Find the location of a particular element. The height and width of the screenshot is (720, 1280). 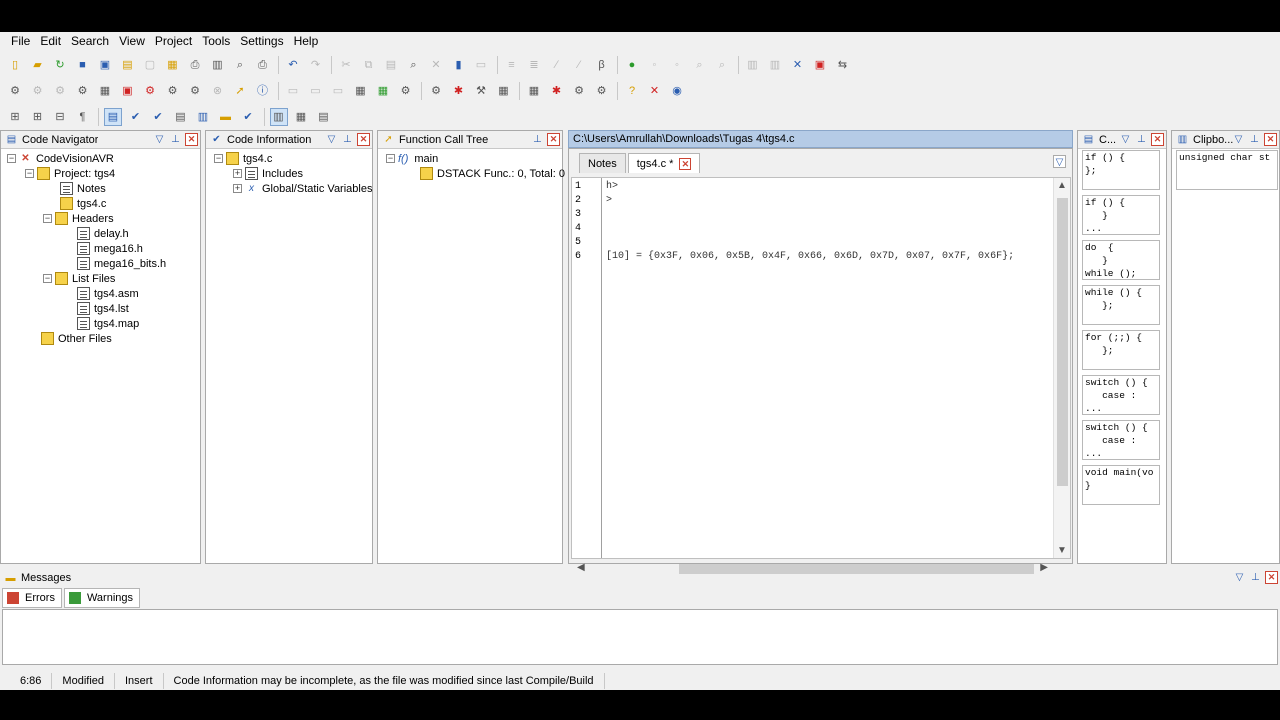

messages-icon: ▬ is located at coordinates (226, 117).